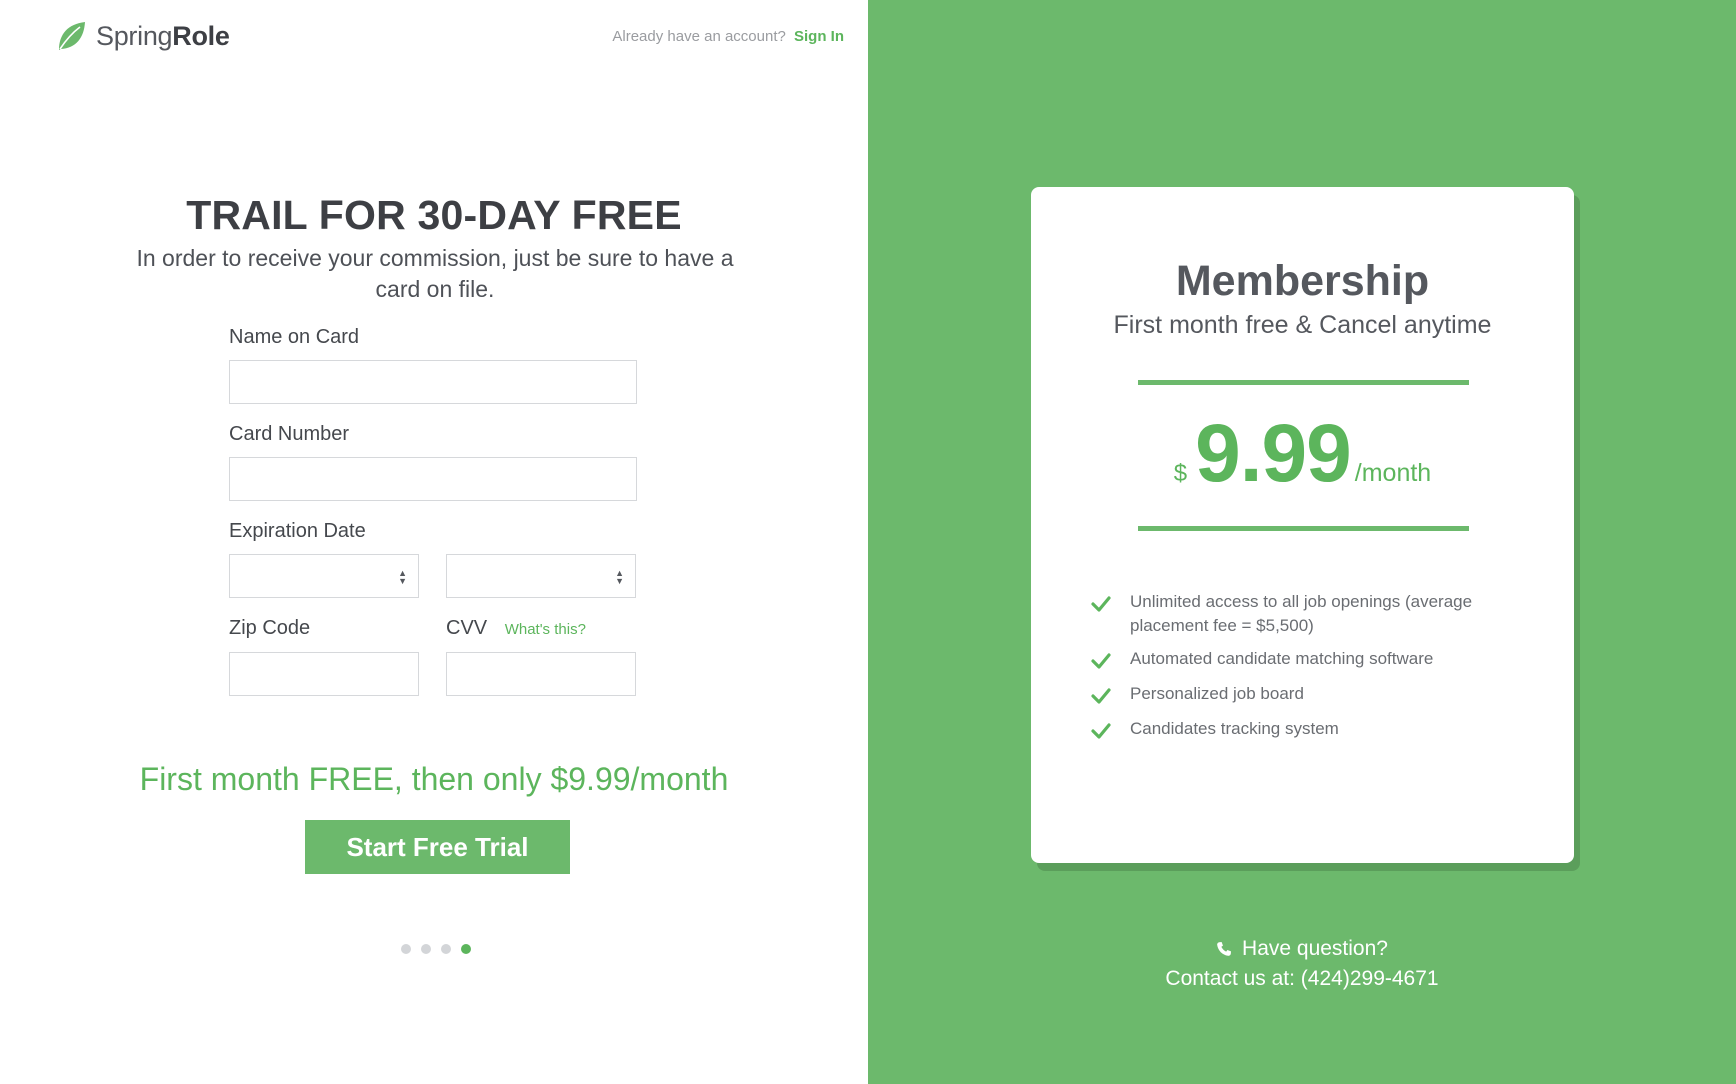 This screenshot has height=1084, width=1736. Describe the element at coordinates (1302, 281) in the screenshot. I see `membership-title: Membership` at that location.